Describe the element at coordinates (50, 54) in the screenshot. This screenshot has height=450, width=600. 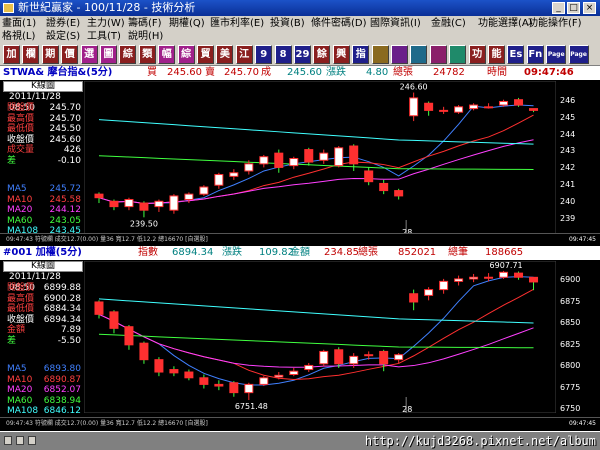
I see `toolbar-button: 期` at that location.